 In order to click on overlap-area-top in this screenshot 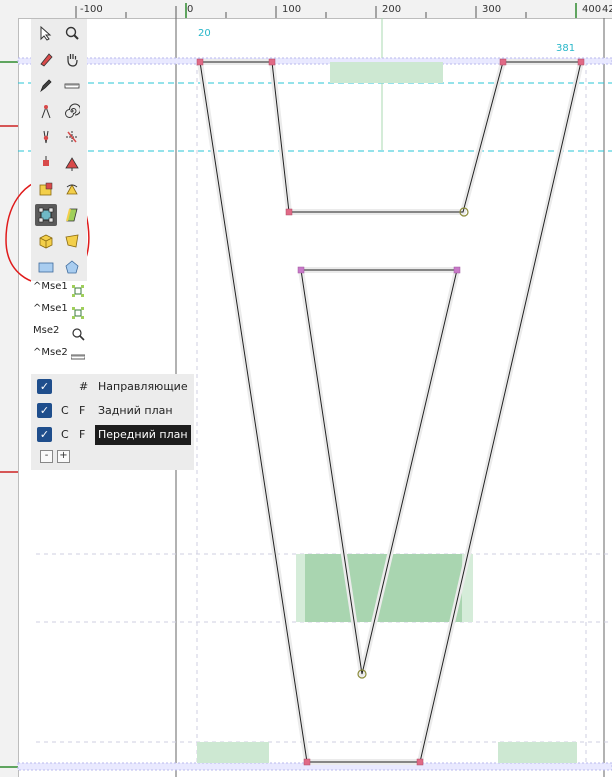, I will do `click(386, 72)`.